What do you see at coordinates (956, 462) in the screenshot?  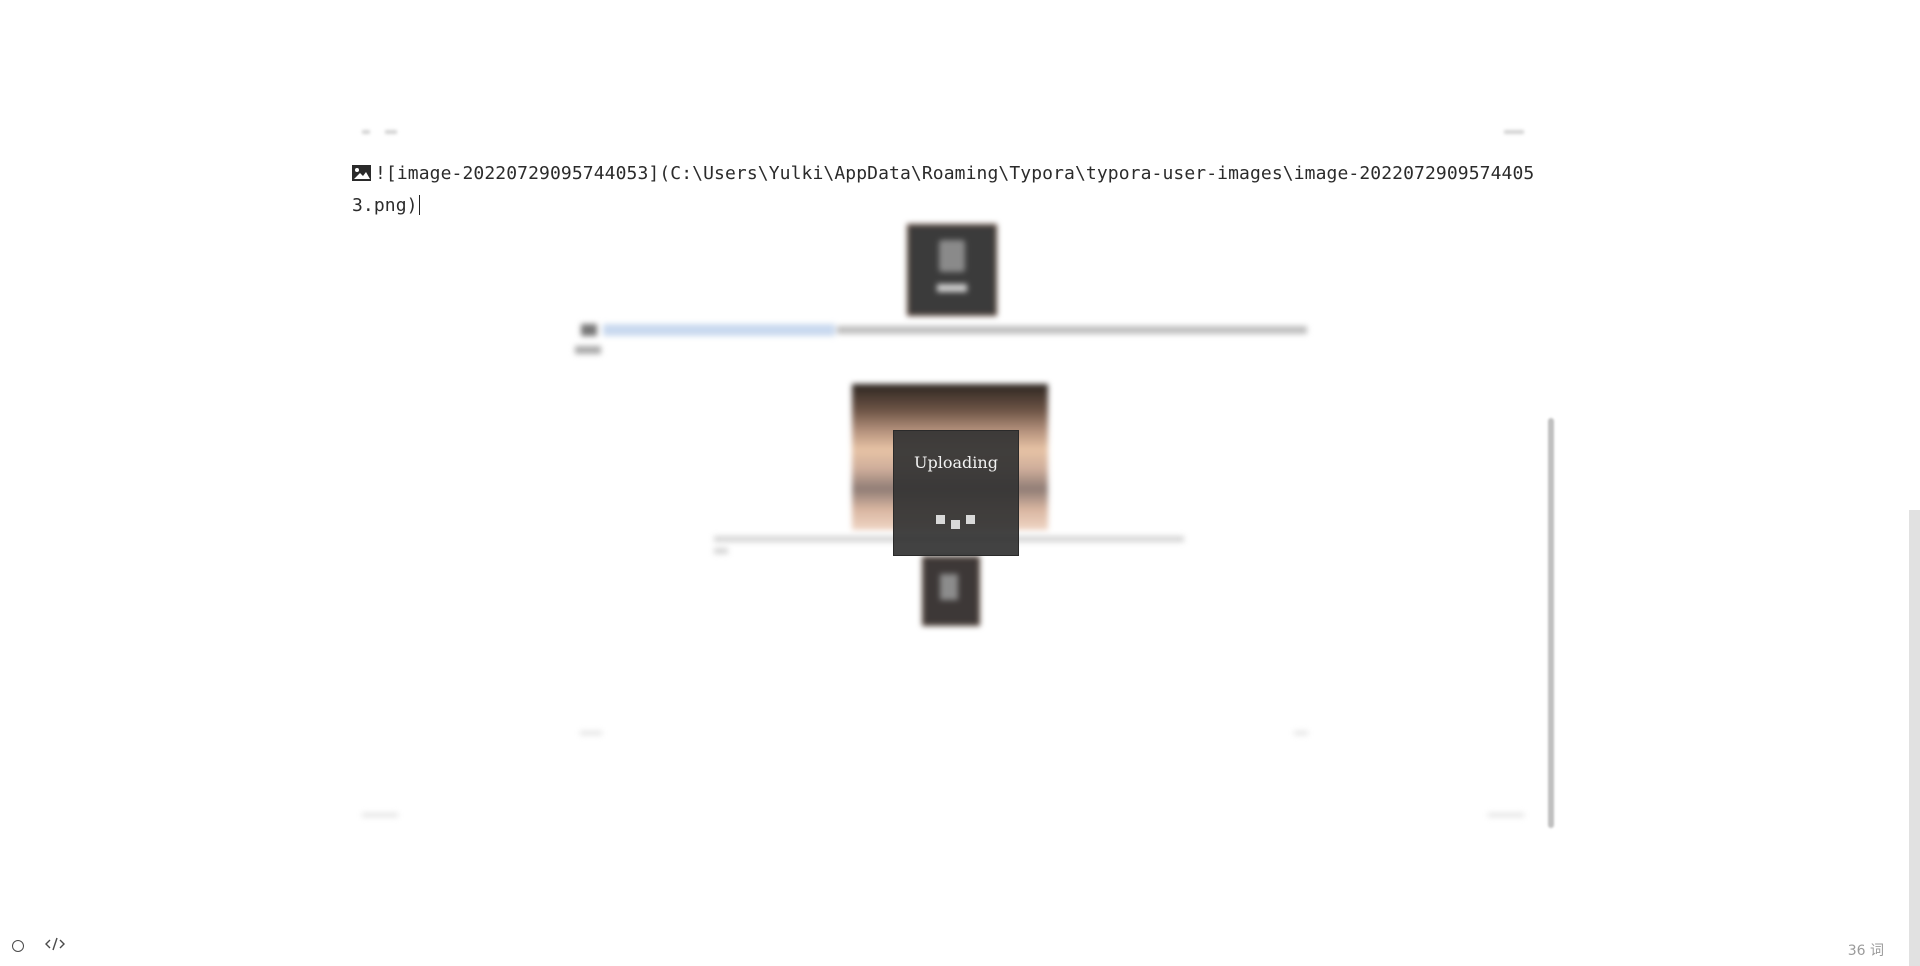 I see `uploading-label: Uploading` at bounding box center [956, 462].